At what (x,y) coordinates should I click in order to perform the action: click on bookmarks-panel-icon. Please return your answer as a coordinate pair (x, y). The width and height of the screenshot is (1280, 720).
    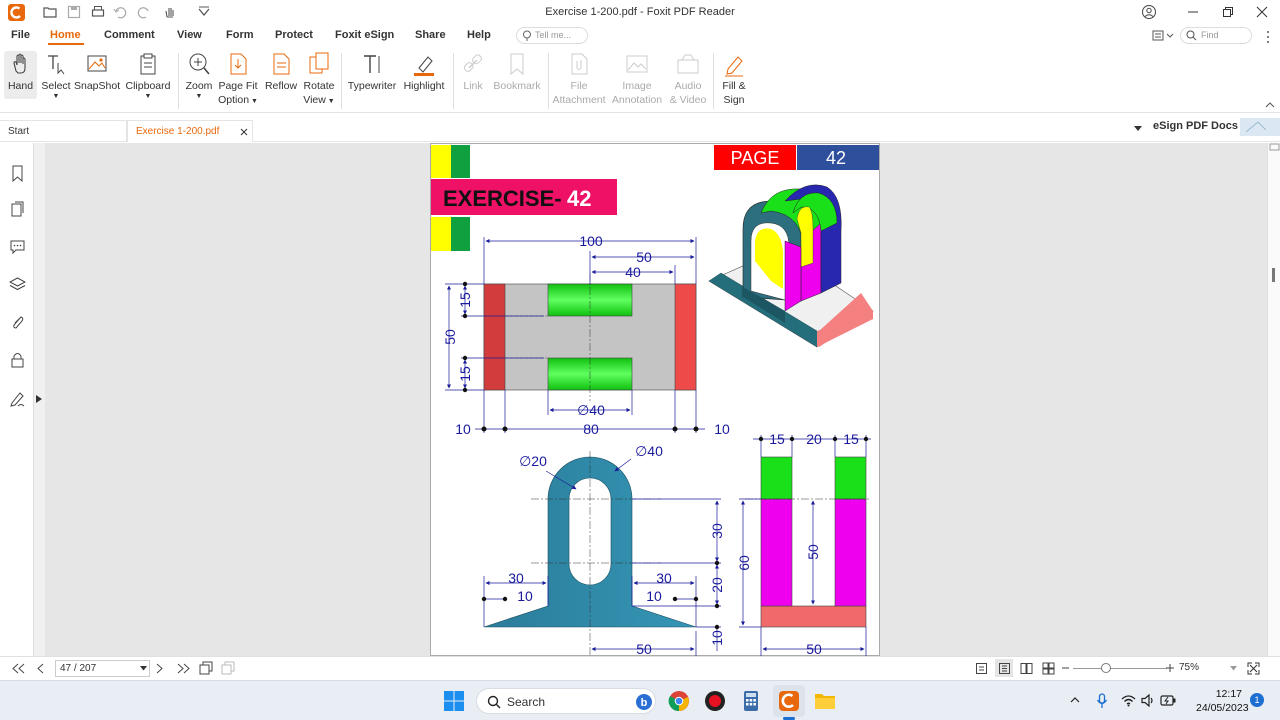
    Looking at the image, I should click on (17, 173).